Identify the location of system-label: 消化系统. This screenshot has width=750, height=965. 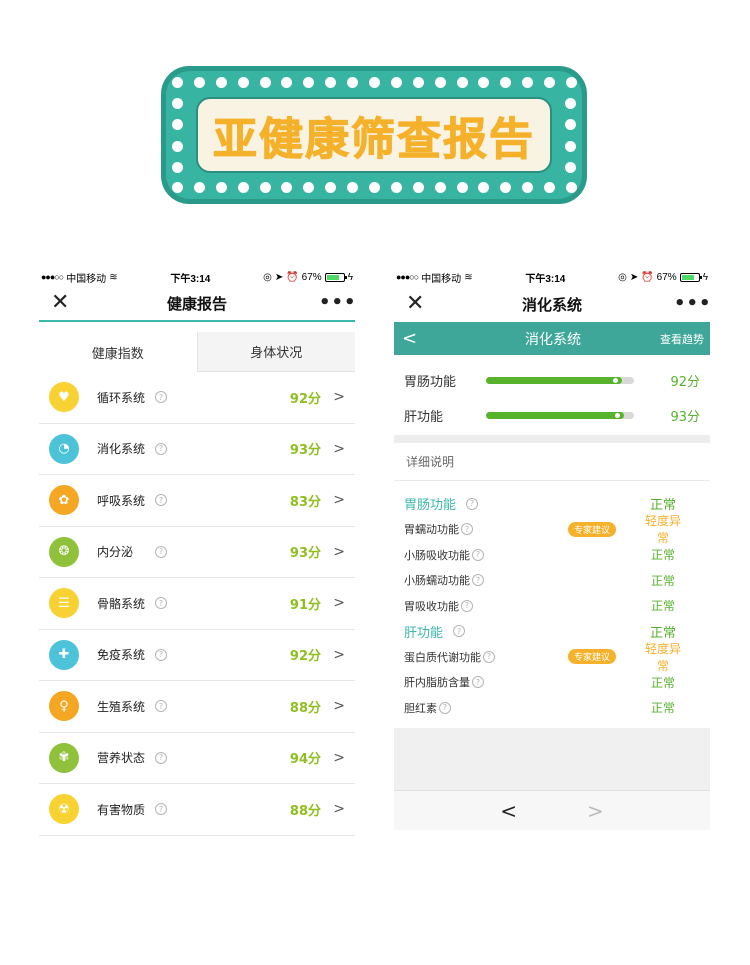
(121, 449).